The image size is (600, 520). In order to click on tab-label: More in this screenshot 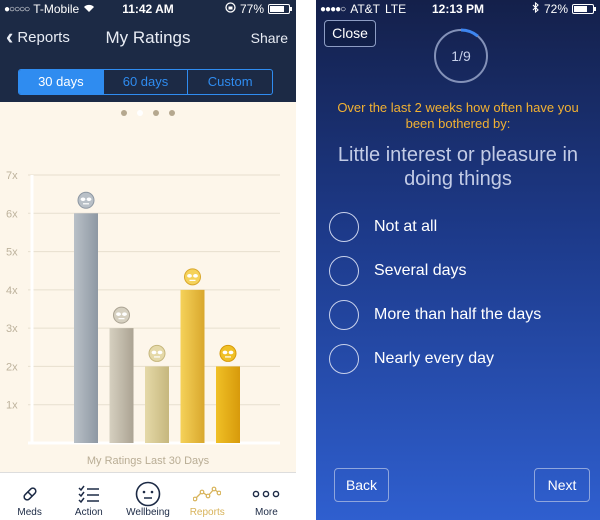, I will do `click(266, 512)`.